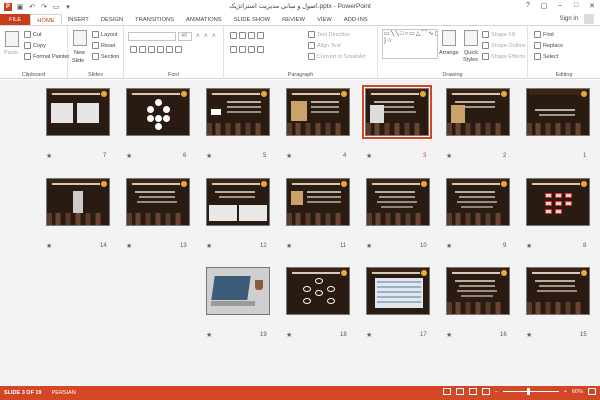 The image size is (600, 400). What do you see at coordinates (485, 34) in the screenshot?
I see `fill-icon` at bounding box center [485, 34].